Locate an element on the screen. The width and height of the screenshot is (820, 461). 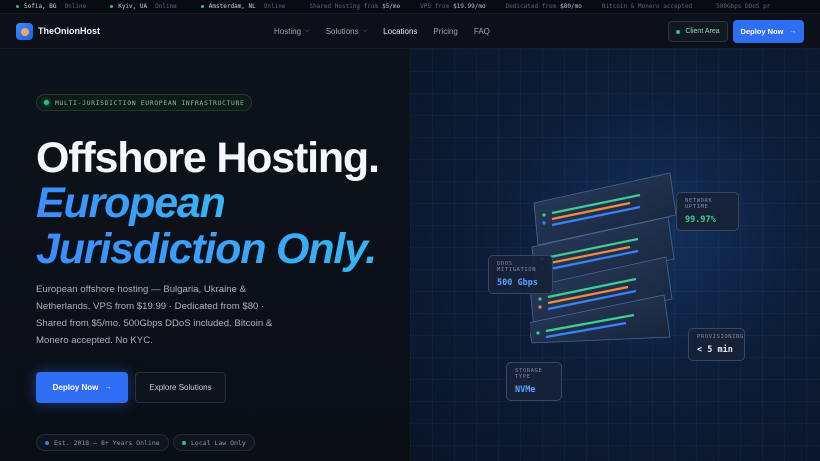
ticker-price: $19.99/mo is located at coordinates (469, 6).